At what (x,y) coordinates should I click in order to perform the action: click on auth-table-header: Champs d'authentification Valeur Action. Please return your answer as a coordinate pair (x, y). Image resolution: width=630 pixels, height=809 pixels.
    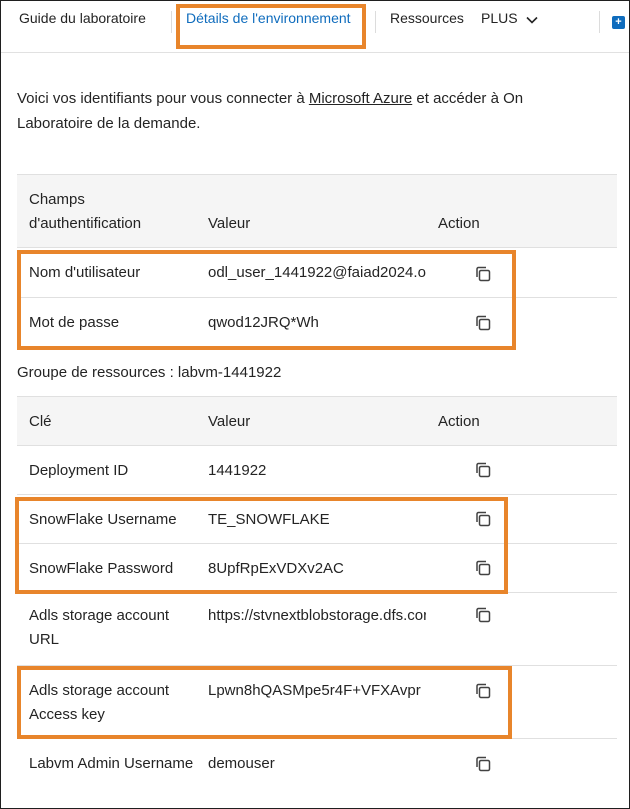
    Looking at the image, I should click on (317, 211).